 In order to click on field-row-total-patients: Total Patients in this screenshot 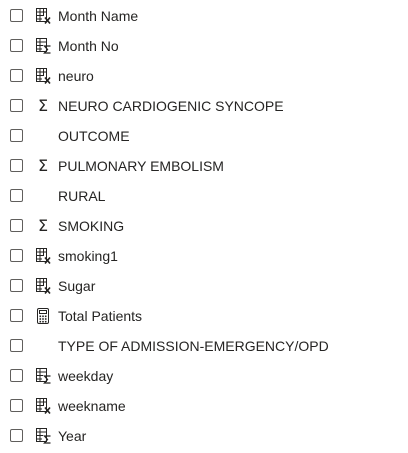, I will do `click(204, 316)`.